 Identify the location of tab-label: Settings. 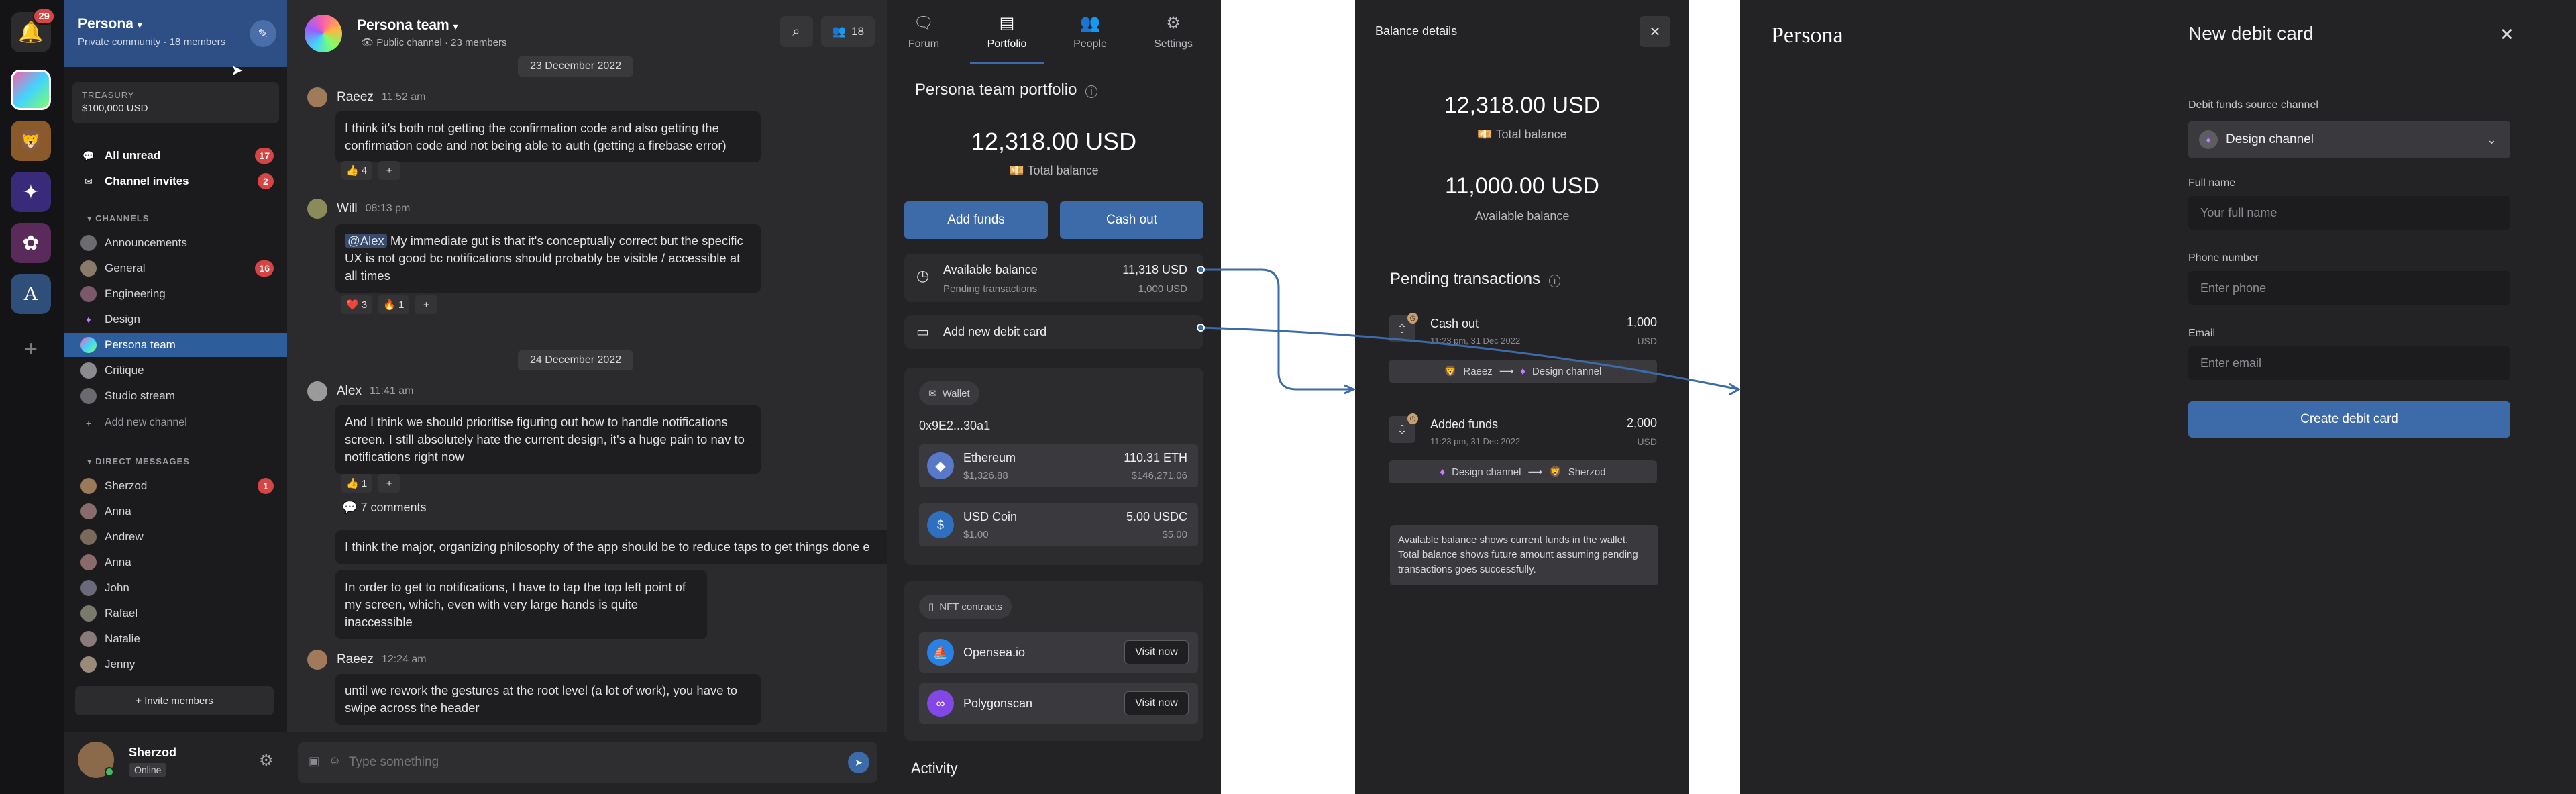
(1173, 44).